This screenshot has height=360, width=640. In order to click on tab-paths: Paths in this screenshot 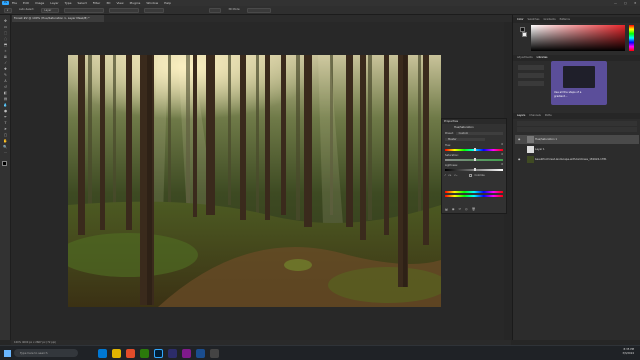, I will do `click(548, 116)`.